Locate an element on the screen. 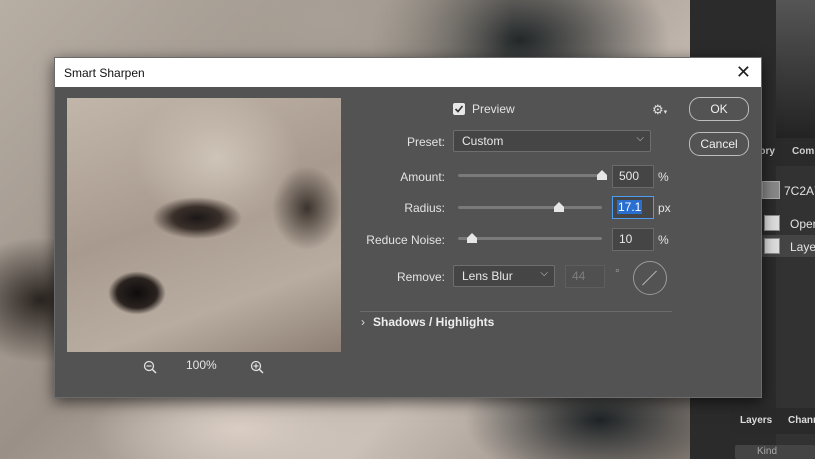 Image resolution: width=815 pixels, height=459 pixels. radius-slider is located at coordinates (530, 207).